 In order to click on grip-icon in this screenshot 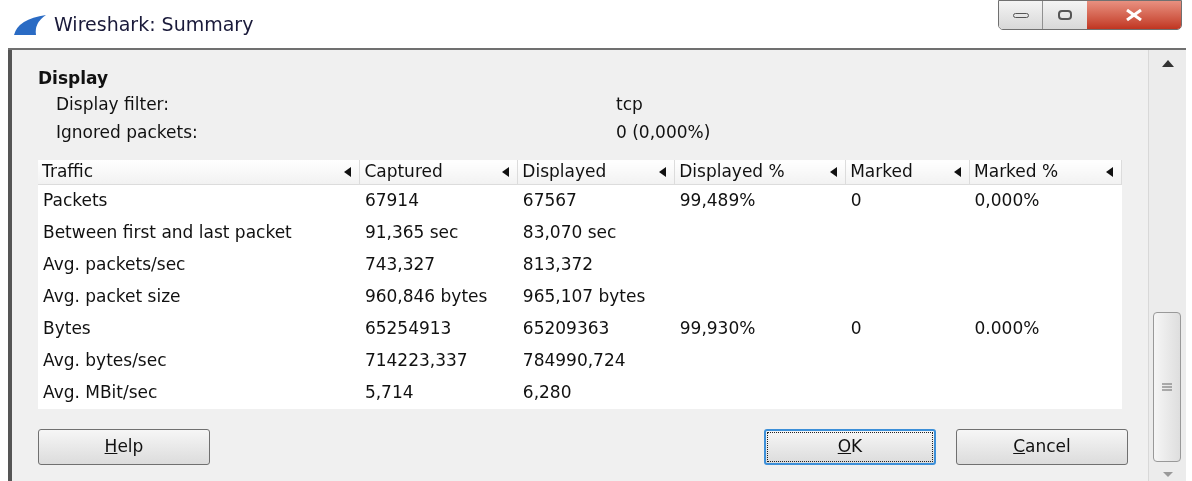, I will do `click(1167, 387)`.